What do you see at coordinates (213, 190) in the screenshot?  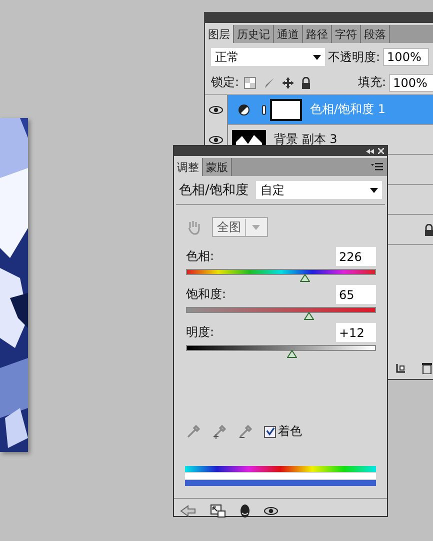 I see `adjustment-title: 色相/饱和度` at bounding box center [213, 190].